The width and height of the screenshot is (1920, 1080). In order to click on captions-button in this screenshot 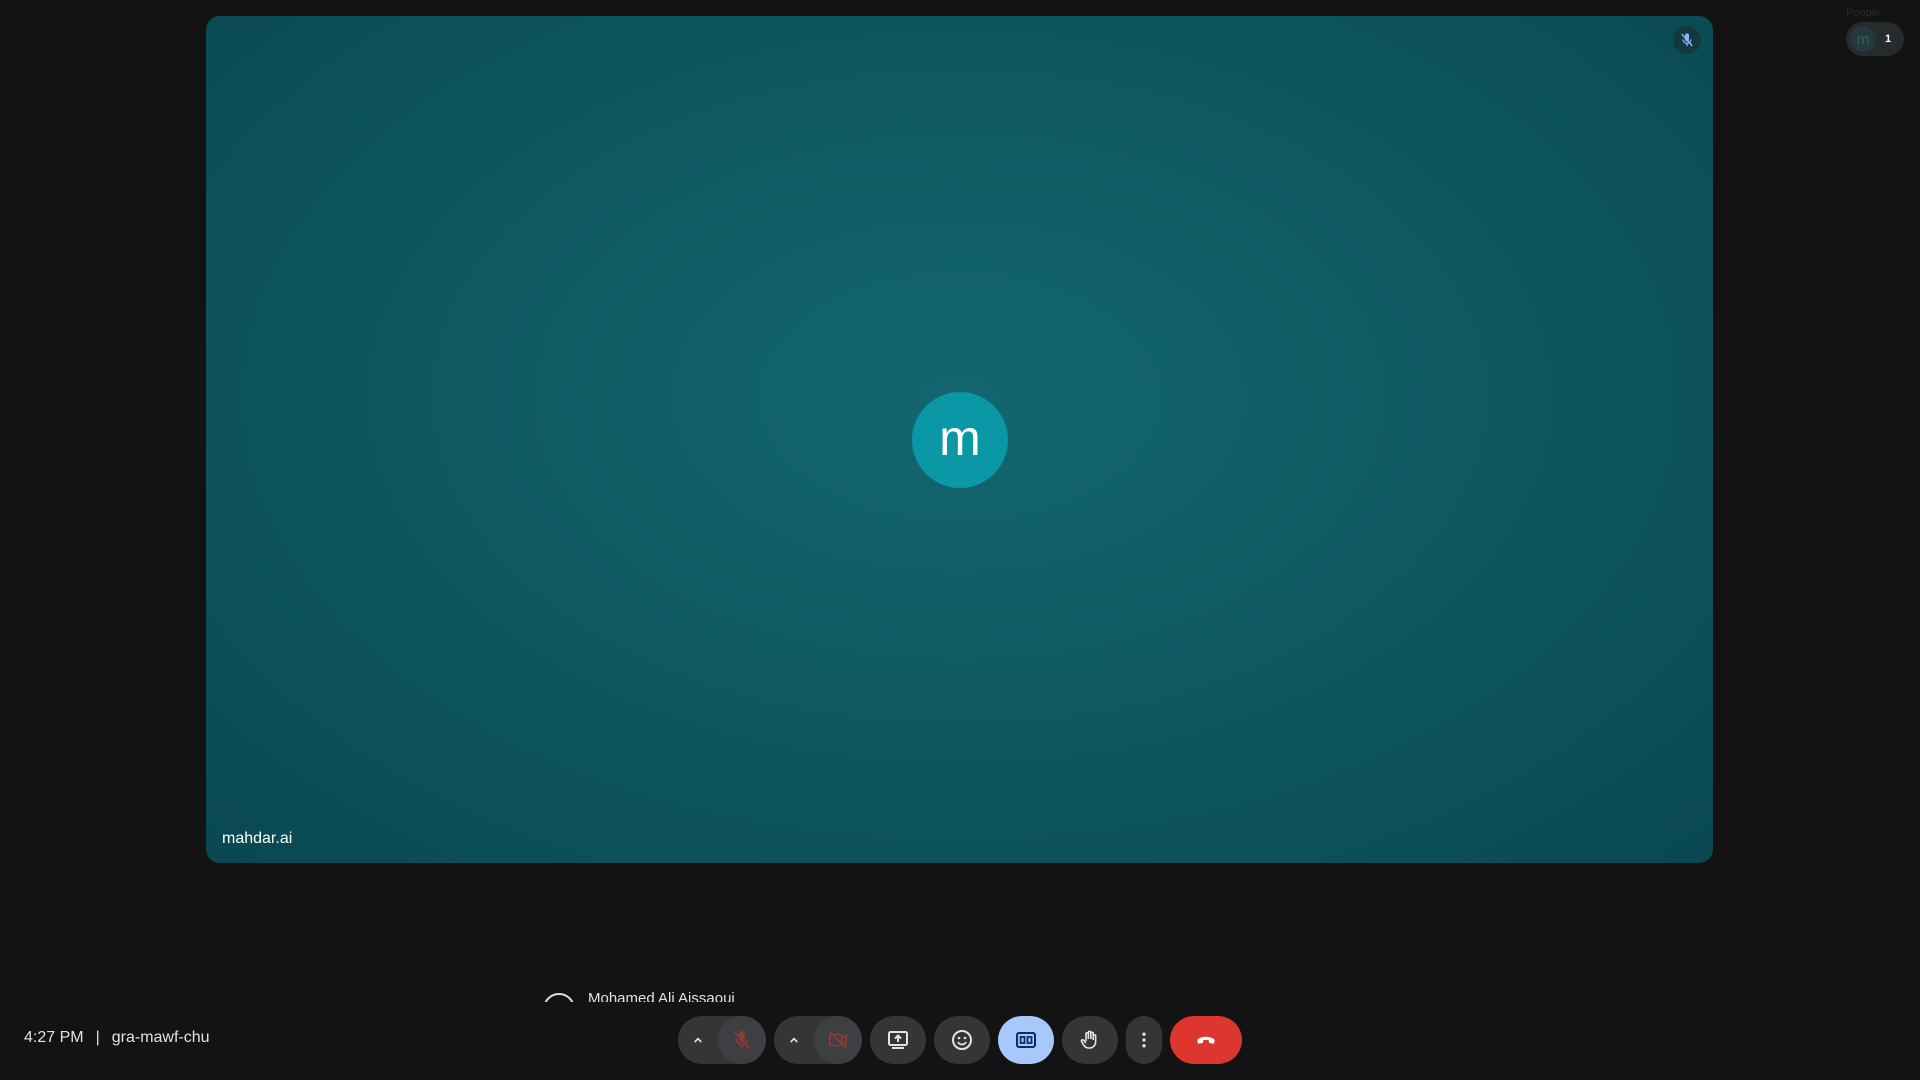, I will do `click(1026, 1040)`.